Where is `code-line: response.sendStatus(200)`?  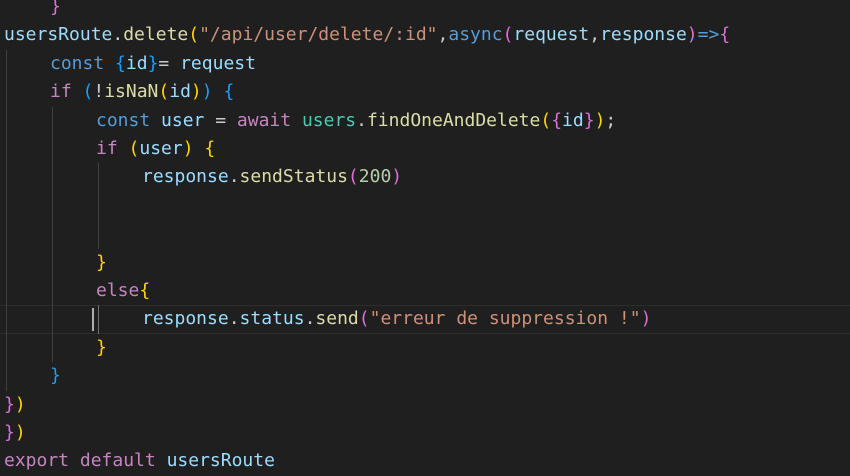
code-line: response.sendStatus(200) is located at coordinates (425, 177).